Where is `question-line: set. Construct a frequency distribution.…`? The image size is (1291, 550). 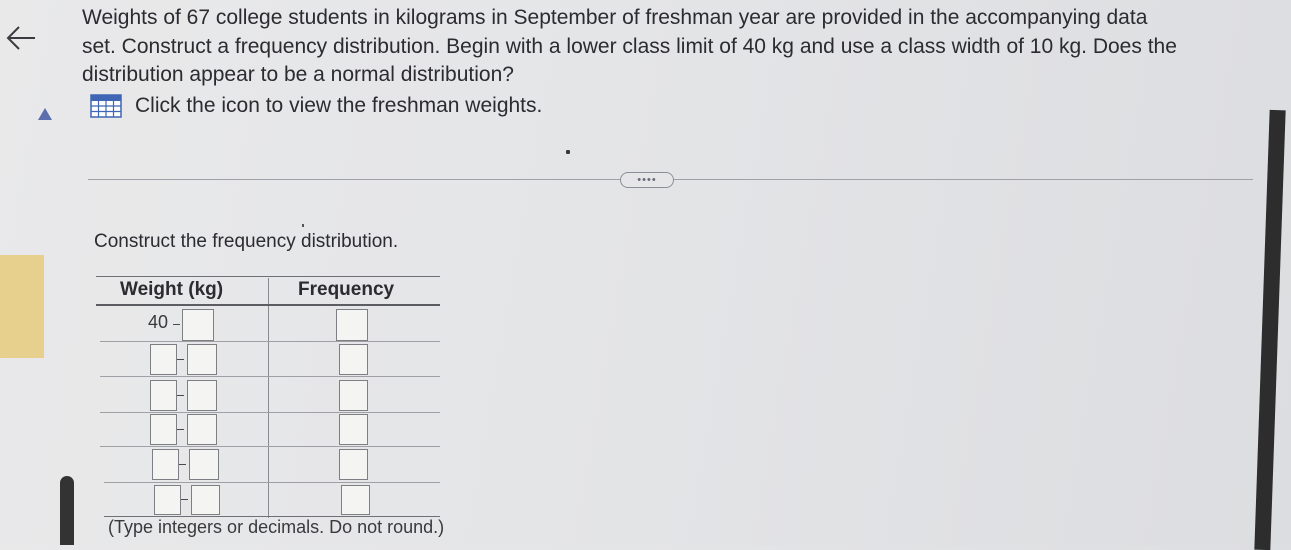 question-line: set. Construct a frequency distribution.… is located at coordinates (629, 46).